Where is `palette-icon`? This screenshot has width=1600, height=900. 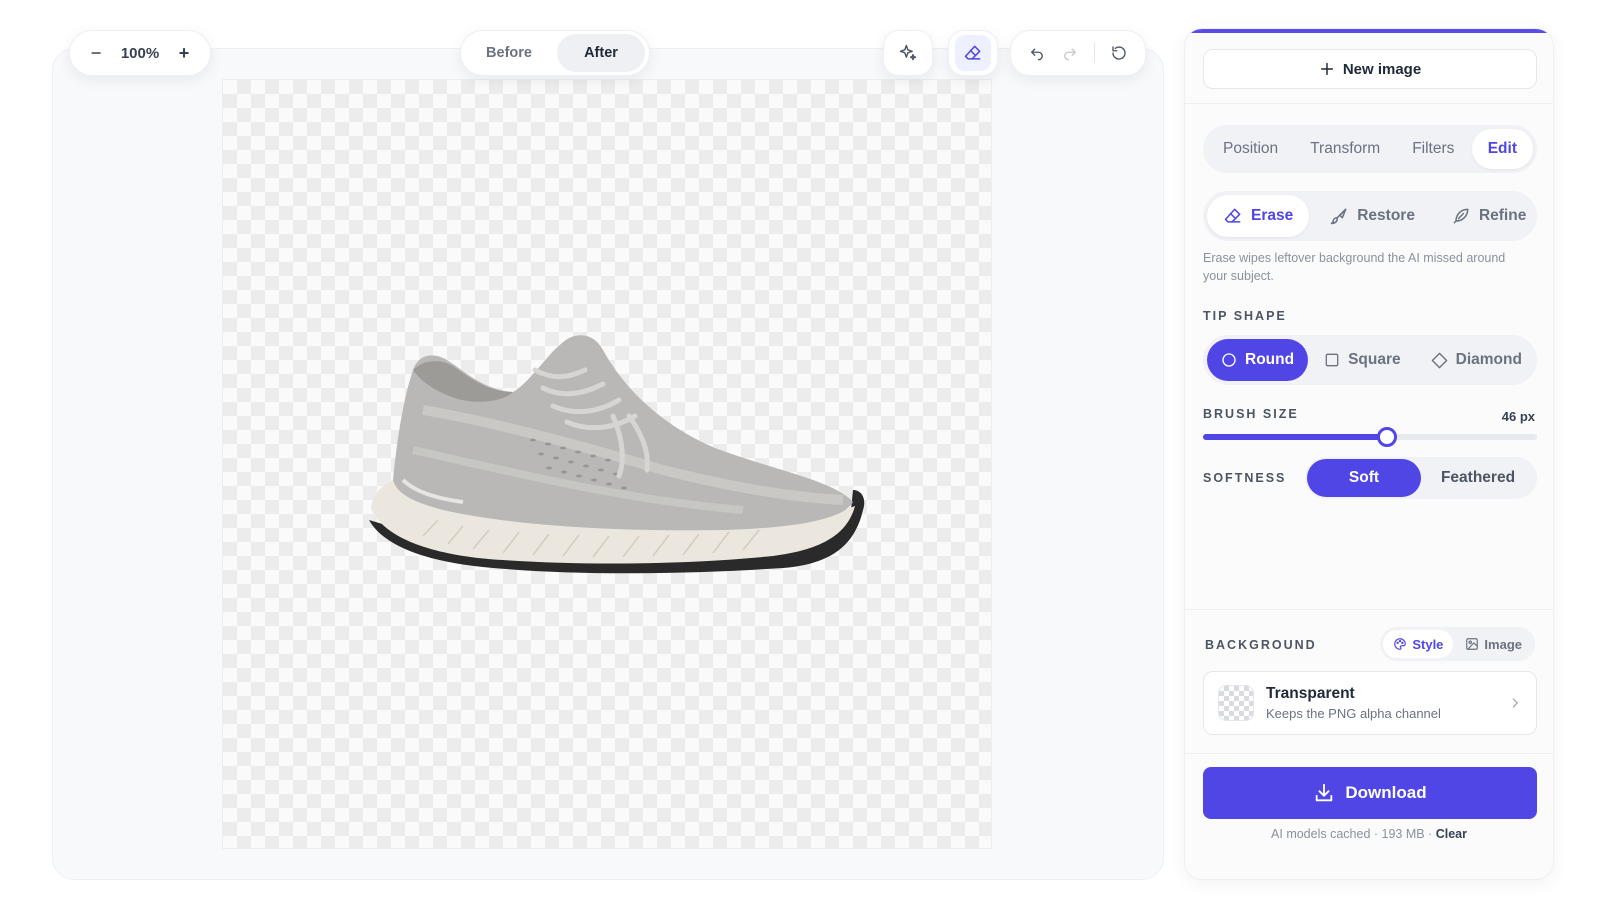
palette-icon is located at coordinates (1400, 644).